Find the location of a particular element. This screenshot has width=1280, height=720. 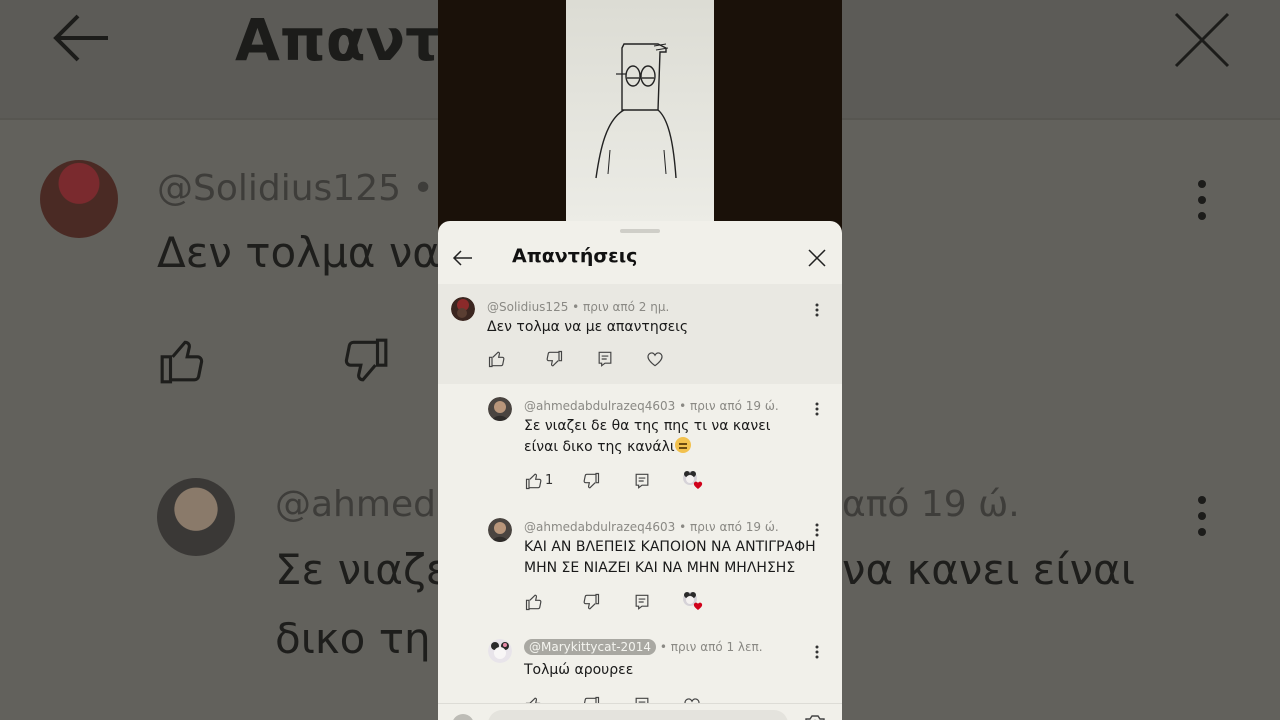

comment-meta: @Marykittycat-2014 • πριν από 1 λεπ. is located at coordinates (643, 647).